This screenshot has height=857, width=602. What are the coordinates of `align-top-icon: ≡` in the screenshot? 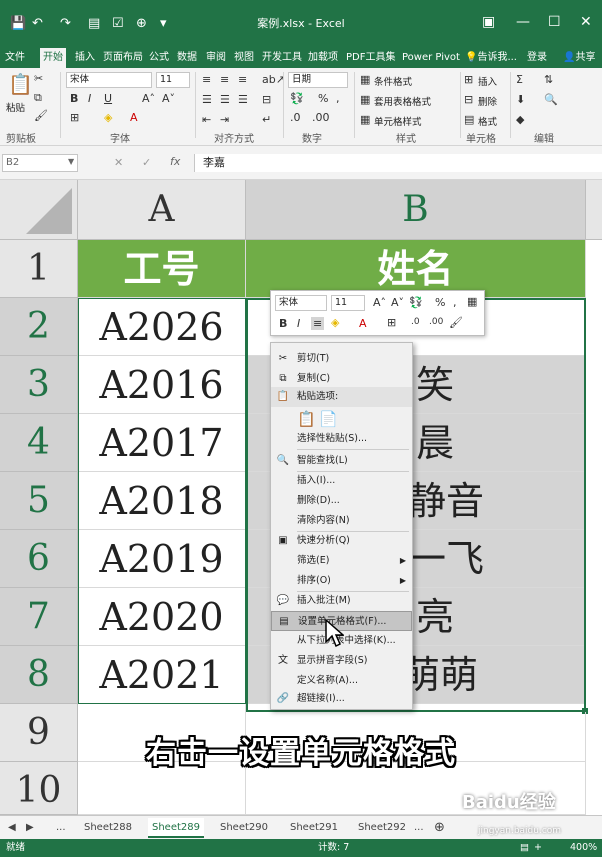 It's located at (206, 79).